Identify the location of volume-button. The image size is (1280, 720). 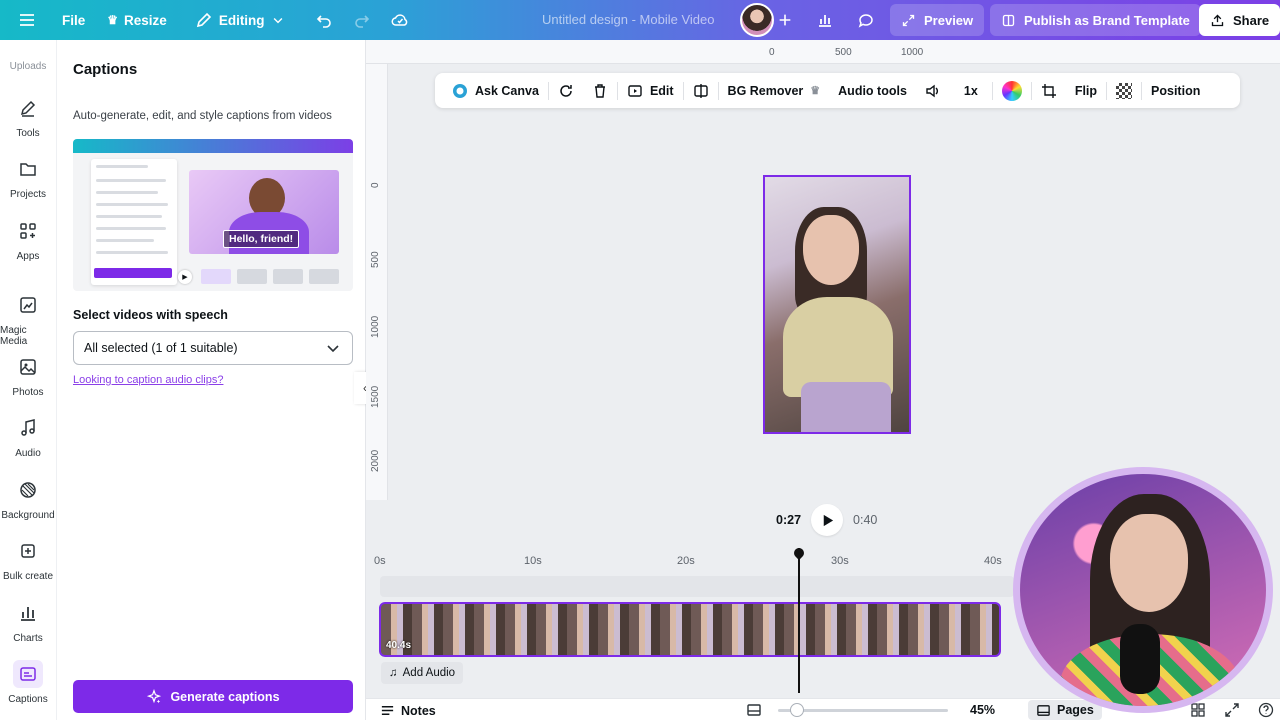
(933, 90).